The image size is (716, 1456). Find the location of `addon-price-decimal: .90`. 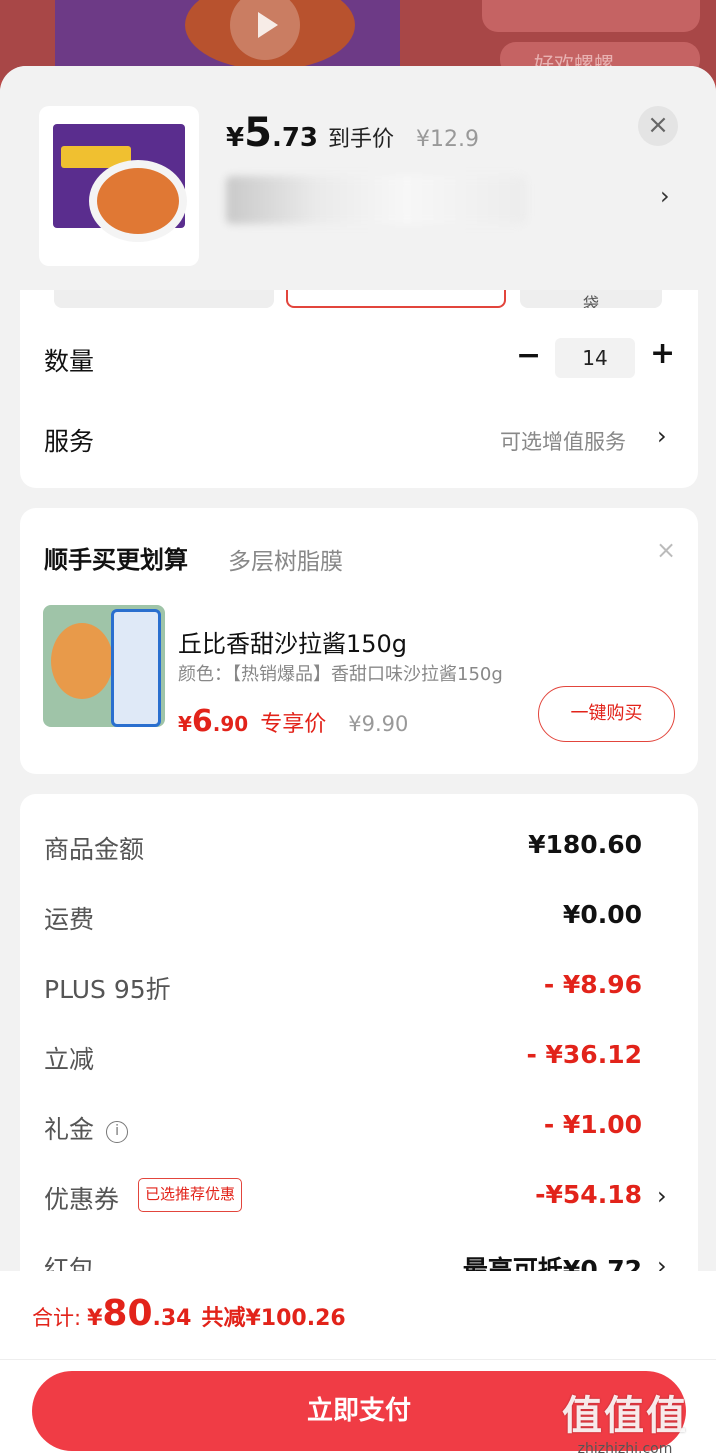

addon-price-decimal: .90 is located at coordinates (230, 724).